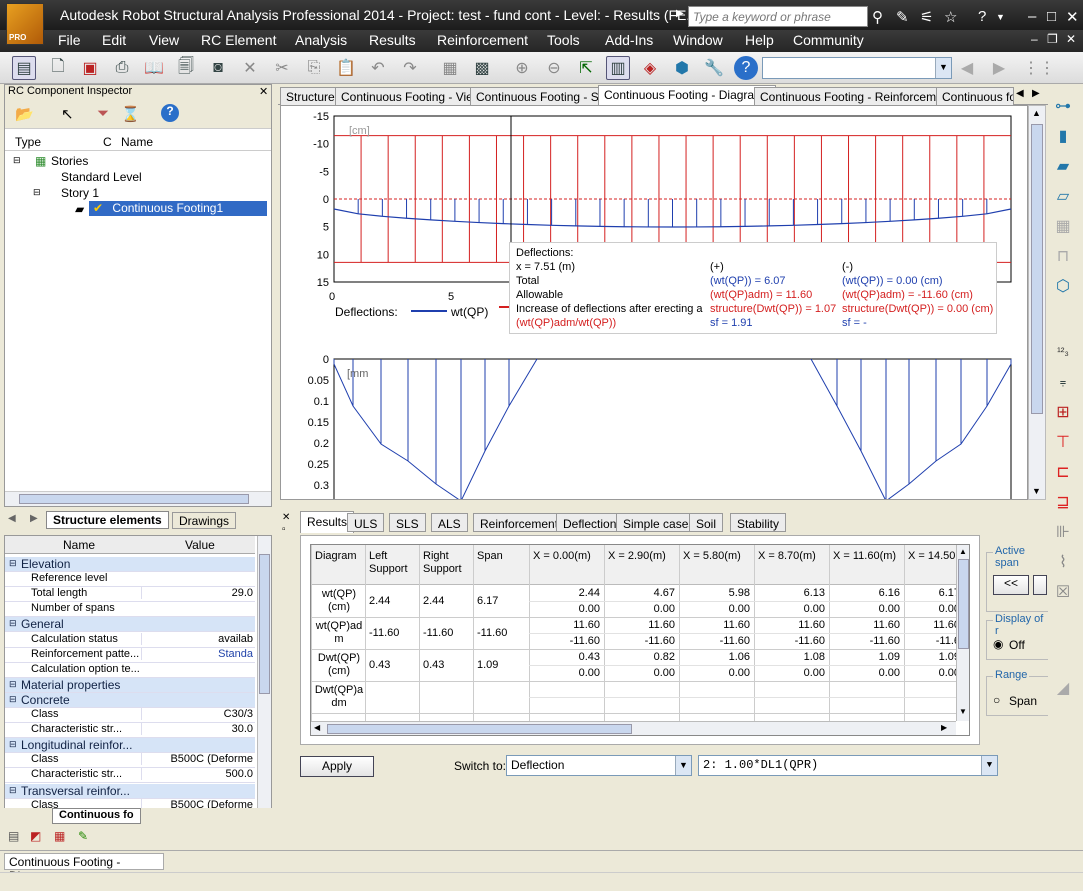 This screenshot has height=891, width=1083. I want to click on pin-panel-icon: ▫, so click(284, 529).